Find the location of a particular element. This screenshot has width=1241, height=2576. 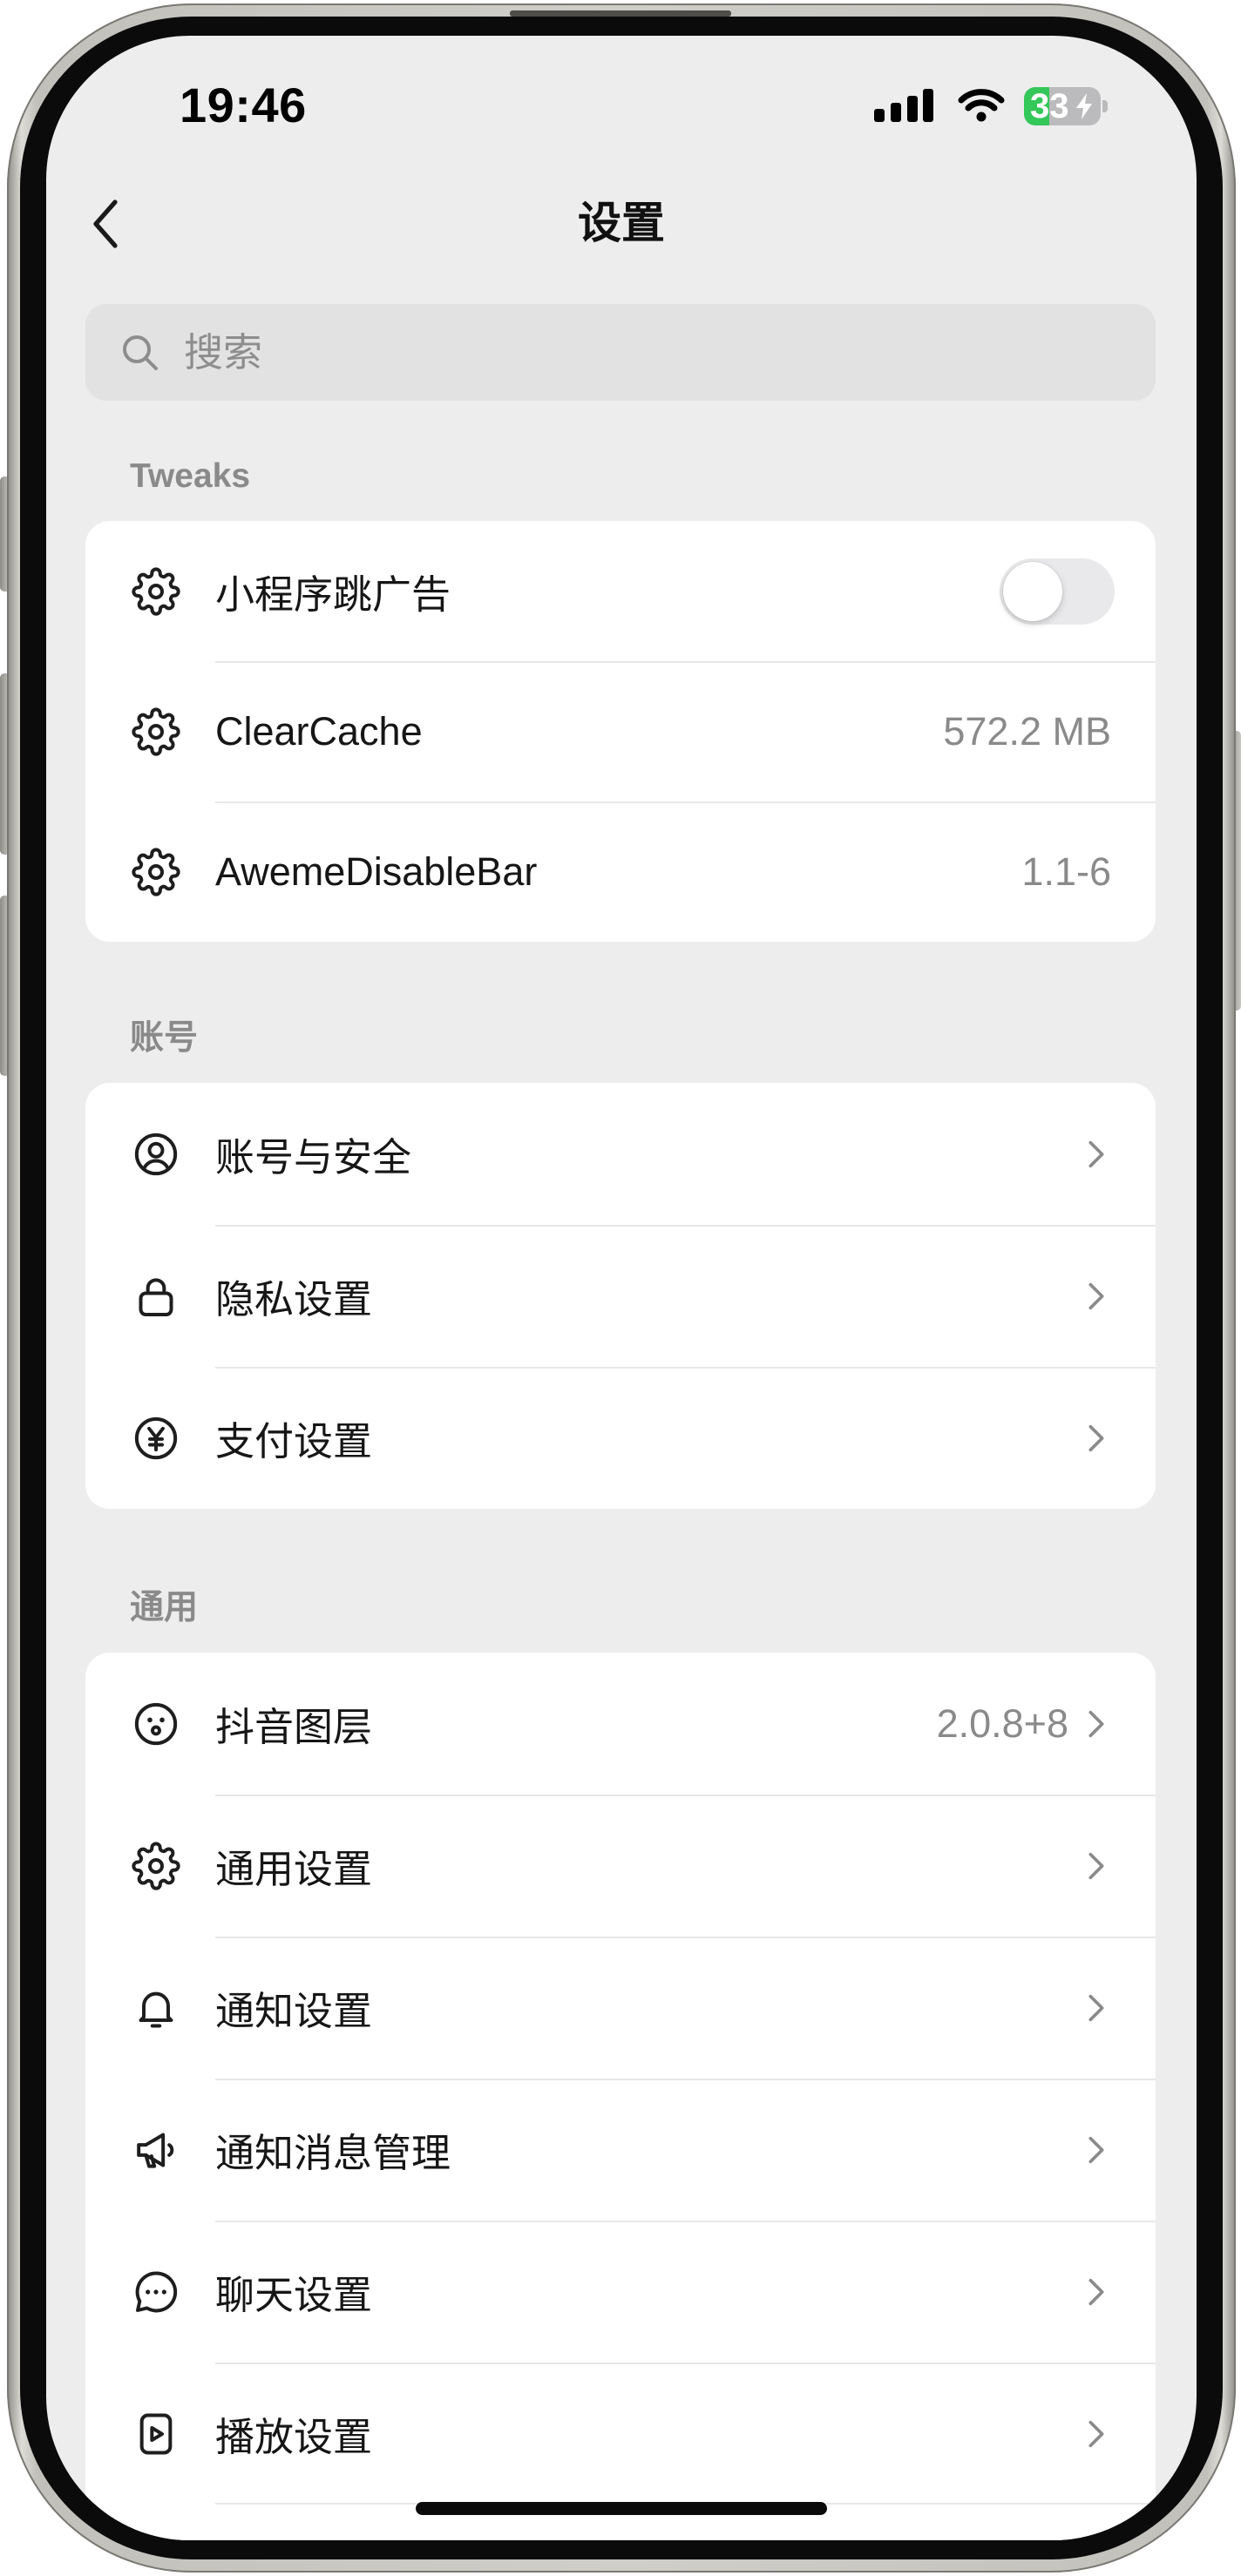

row-clear-cache: ClearCache 572.2 MB is located at coordinates (620, 731).